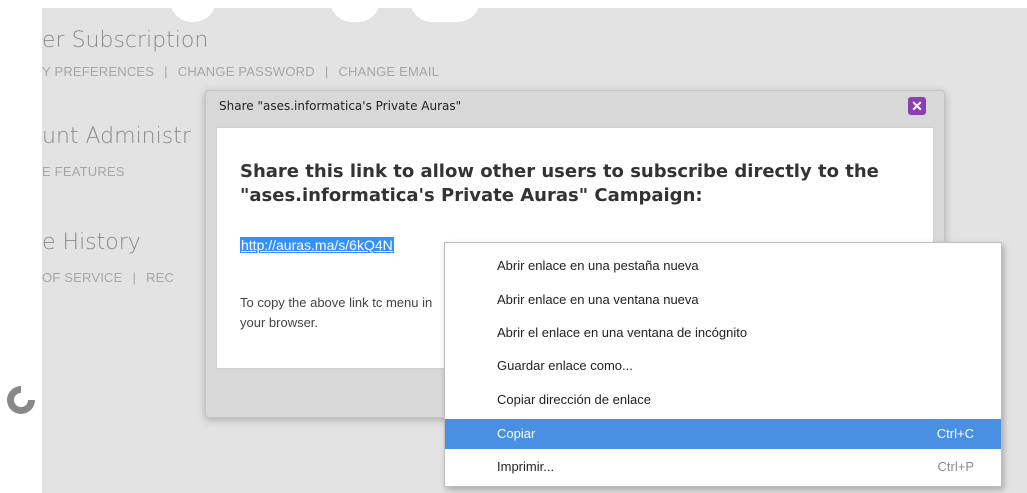 The height and width of the screenshot is (493, 1027). I want to click on menu-item-shortcut: Ctrl+P, so click(955, 466).